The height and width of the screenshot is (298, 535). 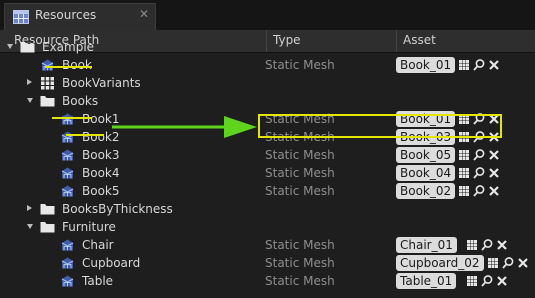 I want to click on row-name: Book4, so click(x=101, y=173).